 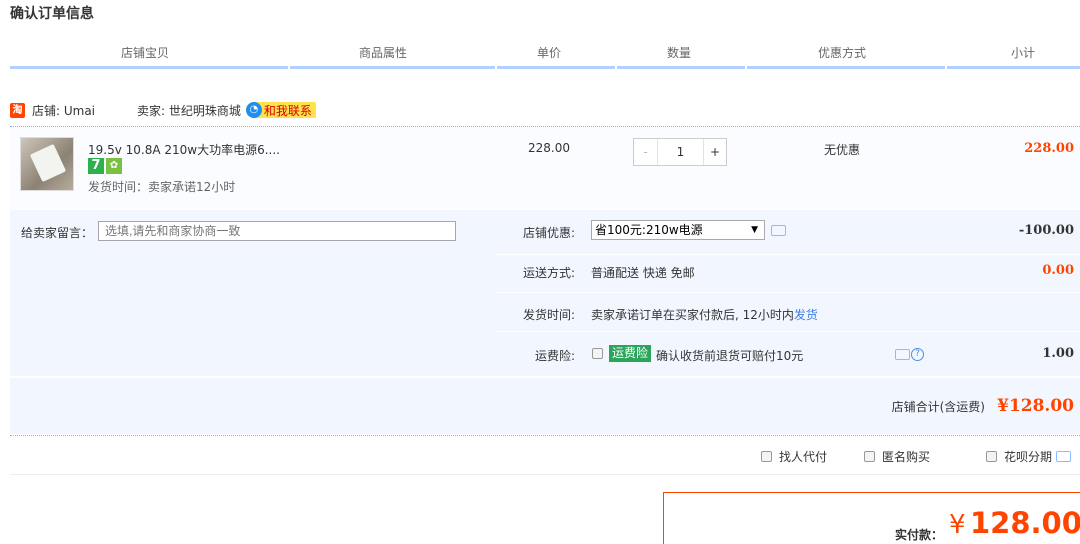 What do you see at coordinates (114, 166) in the screenshot?
I see `guarantee-icon: ✿` at bounding box center [114, 166].